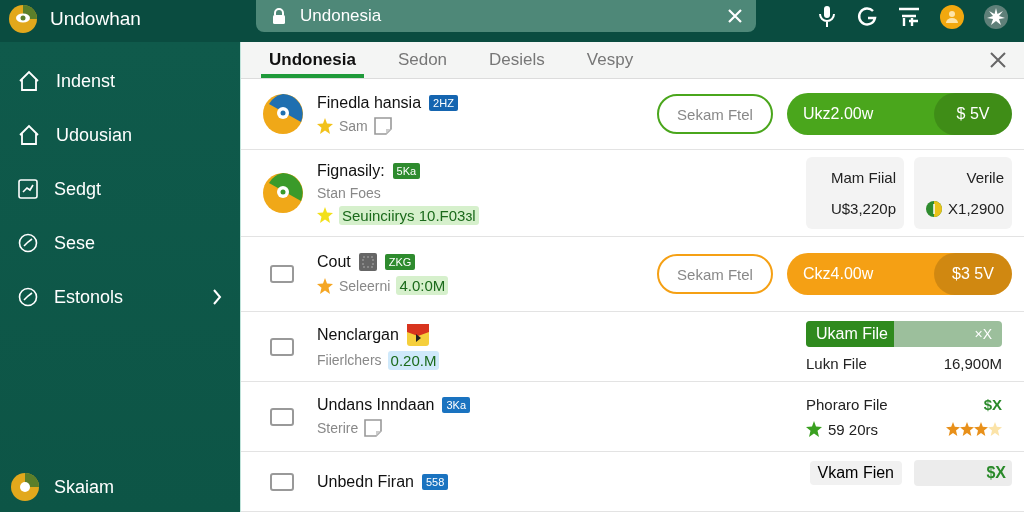  Describe the element at coordinates (984, 177) in the screenshot. I see `card-label: Verile` at that location.